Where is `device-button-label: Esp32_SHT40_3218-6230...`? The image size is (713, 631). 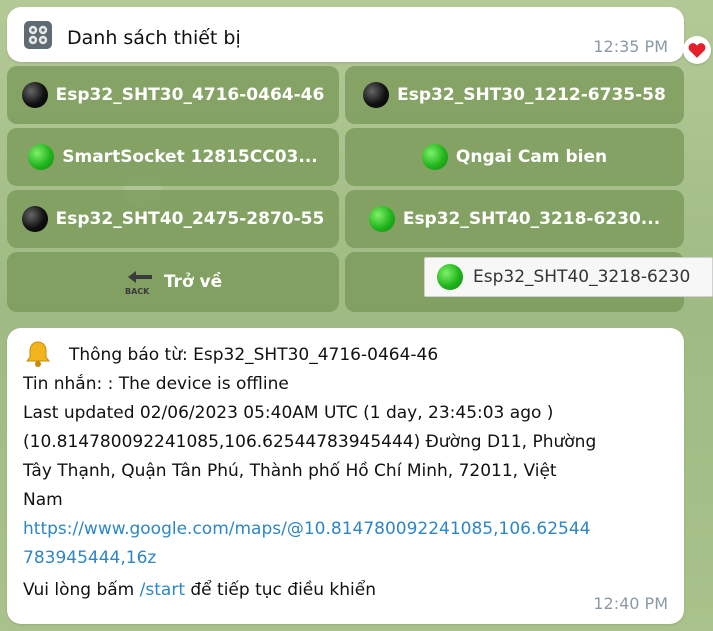 device-button-label: Esp32_SHT40_3218-6230... is located at coordinates (531, 219).